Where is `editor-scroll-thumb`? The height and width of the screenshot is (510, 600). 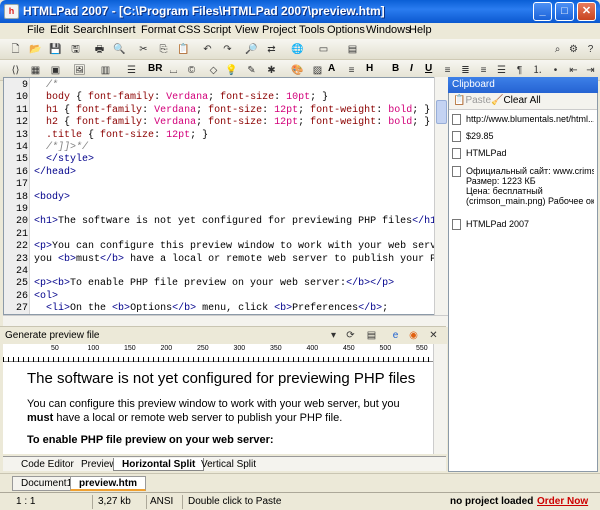
editor-scroll-thumb is located at coordinates (441, 112).